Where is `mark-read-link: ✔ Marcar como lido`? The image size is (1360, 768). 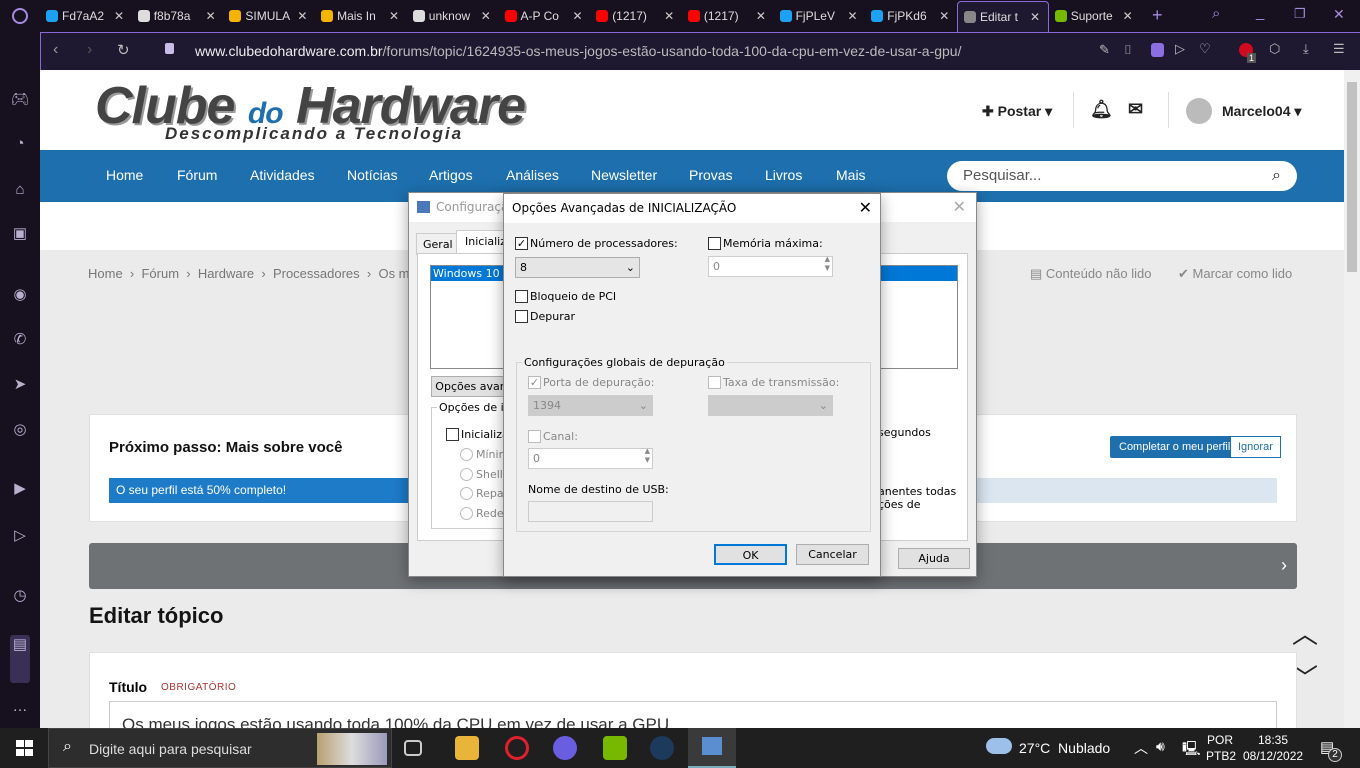 mark-read-link: ✔ Marcar como lido is located at coordinates (1235, 274).